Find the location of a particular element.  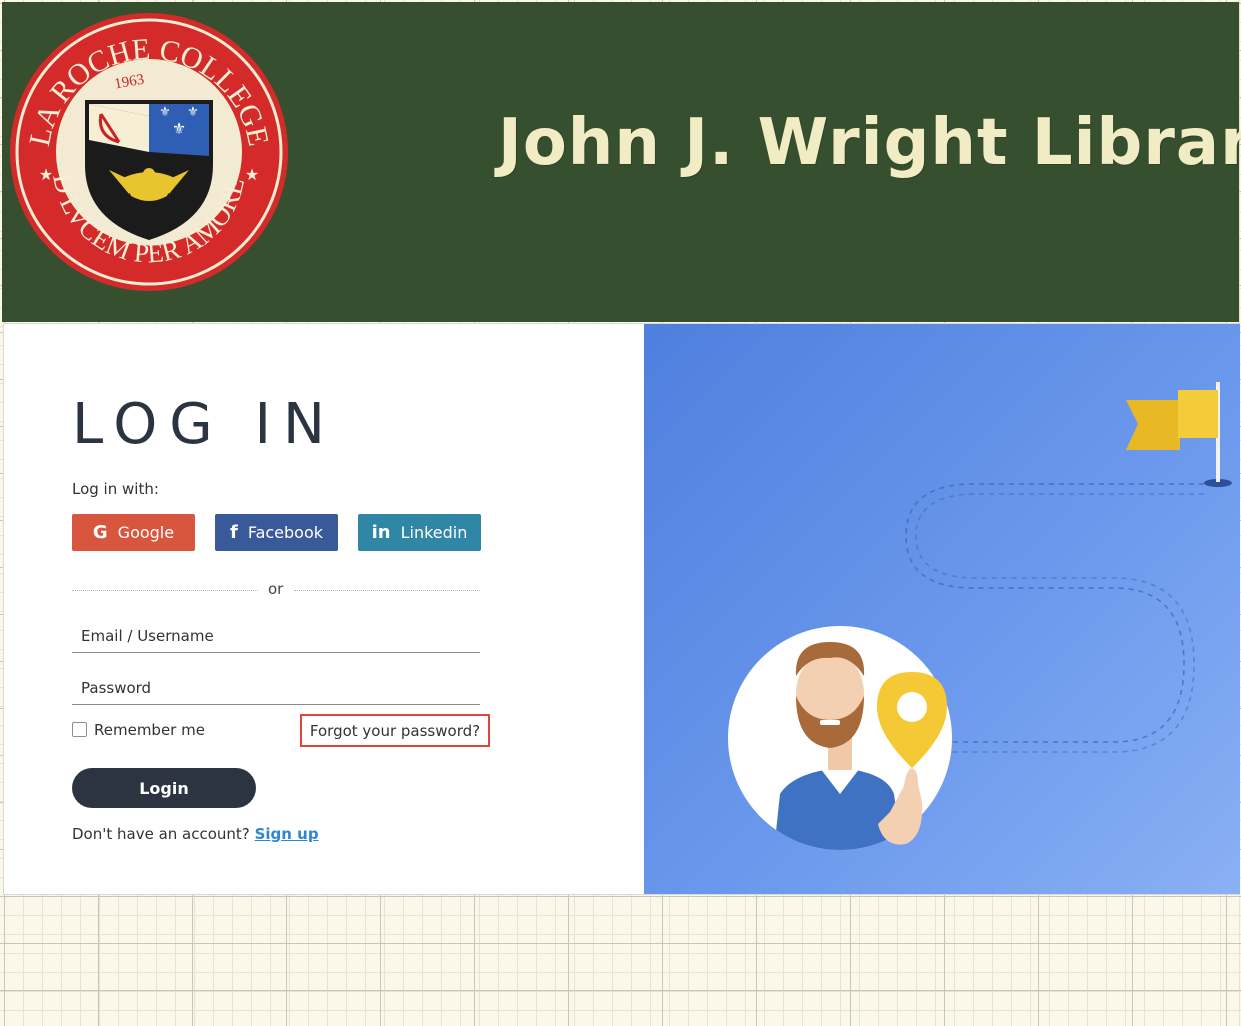

login-with-label: Log in with: is located at coordinates (115, 489).